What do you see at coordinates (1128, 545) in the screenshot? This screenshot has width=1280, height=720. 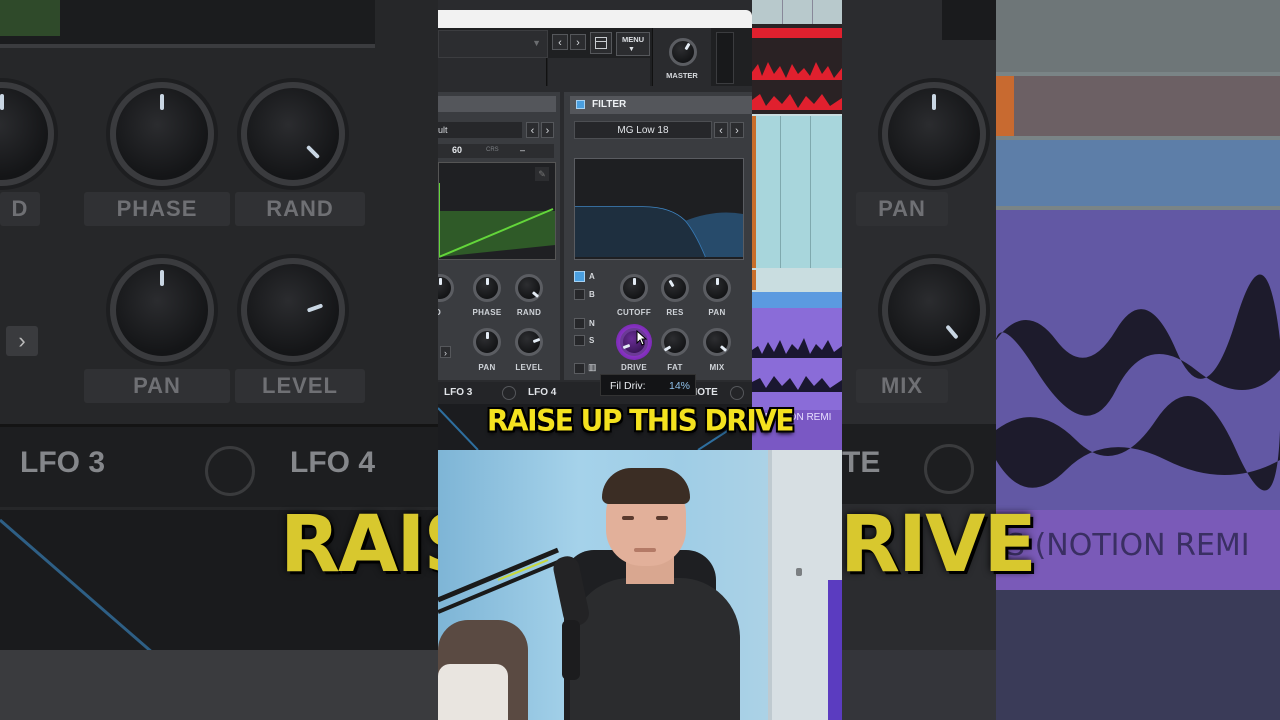 I see `bg-daw-track-text: S (NOTION REMI` at bounding box center [1128, 545].